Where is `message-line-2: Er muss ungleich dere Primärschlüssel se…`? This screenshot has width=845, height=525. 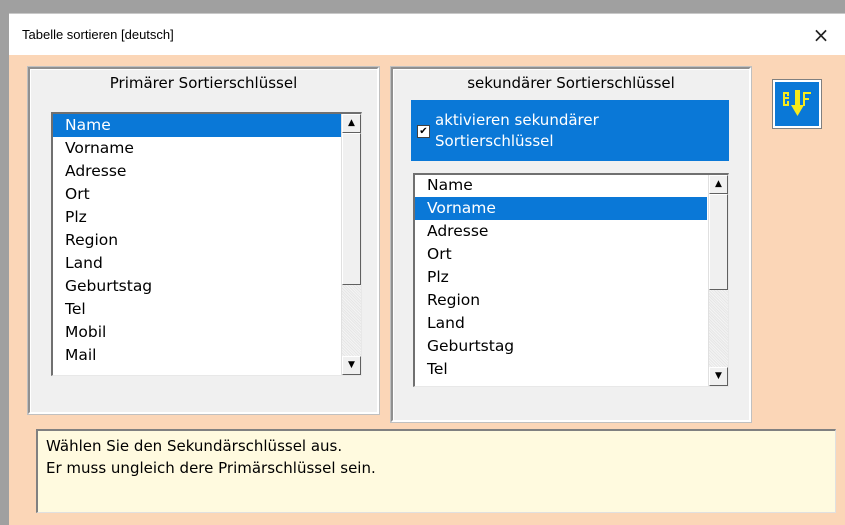
message-line-2: Er muss ungleich dere Primärschlüssel se… is located at coordinates (211, 468).